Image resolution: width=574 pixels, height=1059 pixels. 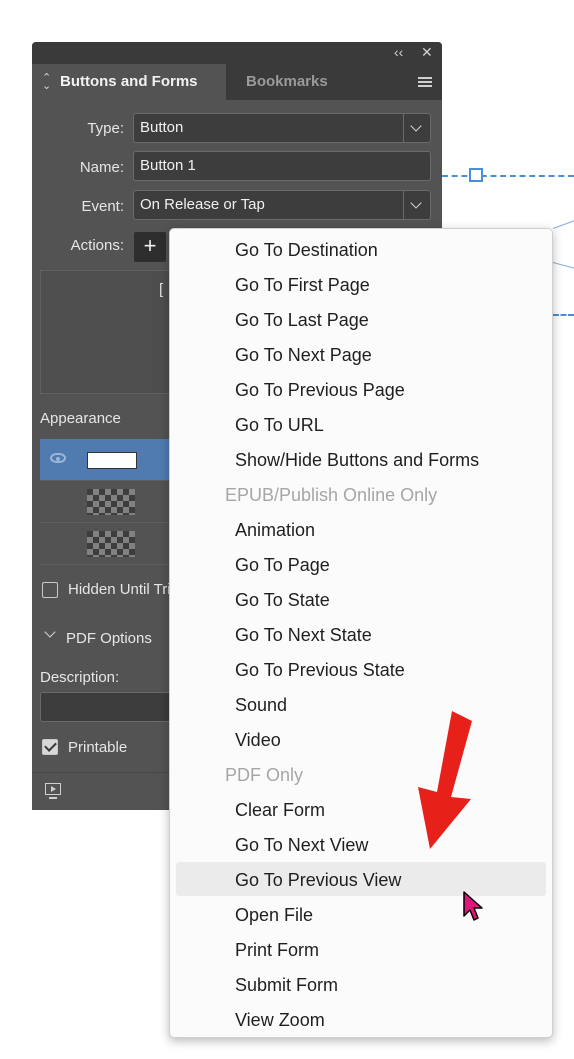 I want to click on menu-item-video: Video, so click(x=258, y=740).